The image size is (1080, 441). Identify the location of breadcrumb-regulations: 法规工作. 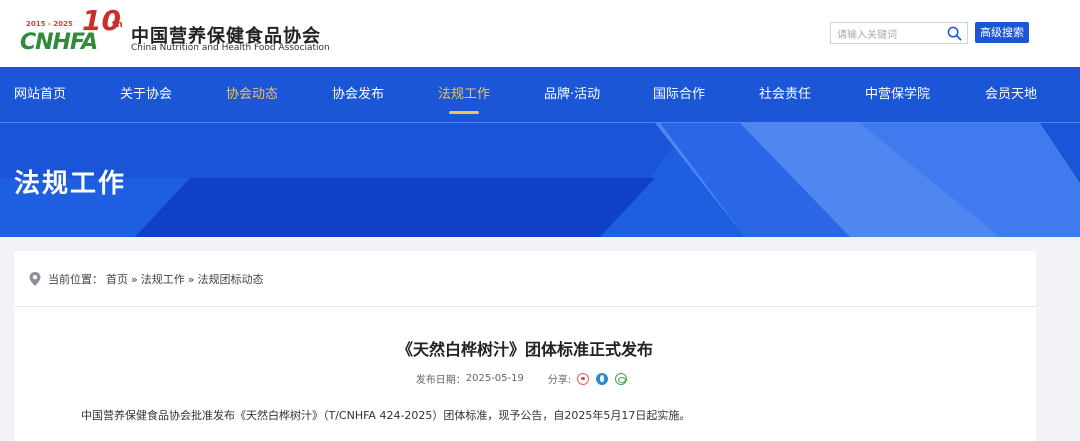
(163, 279).